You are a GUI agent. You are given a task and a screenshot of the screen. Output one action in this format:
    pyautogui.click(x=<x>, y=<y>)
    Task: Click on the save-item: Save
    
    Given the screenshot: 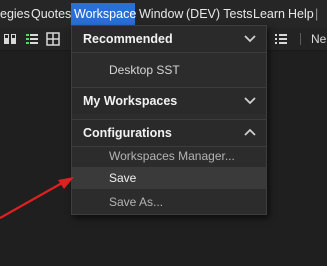 What is the action you would take?
    pyautogui.click(x=169, y=178)
    